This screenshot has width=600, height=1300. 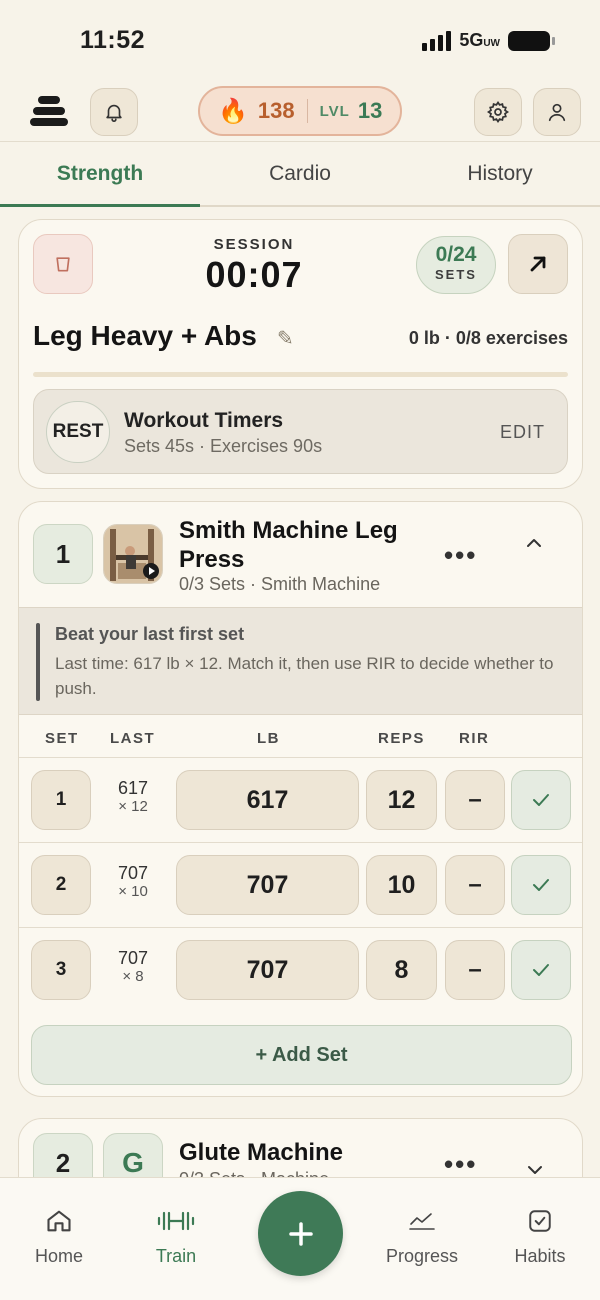 I want to click on exercise-meta: 0/3 Sets · Smith Machine, so click(x=280, y=584).